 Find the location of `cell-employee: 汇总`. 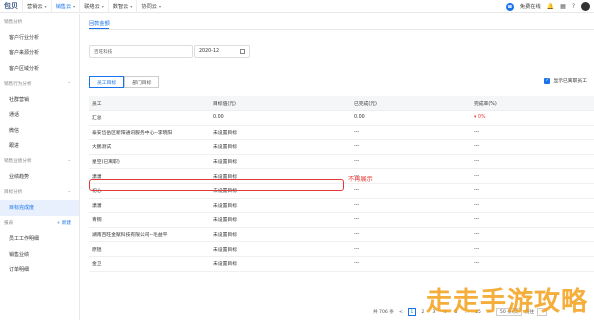

cell-employee: 汇总 is located at coordinates (97, 119).